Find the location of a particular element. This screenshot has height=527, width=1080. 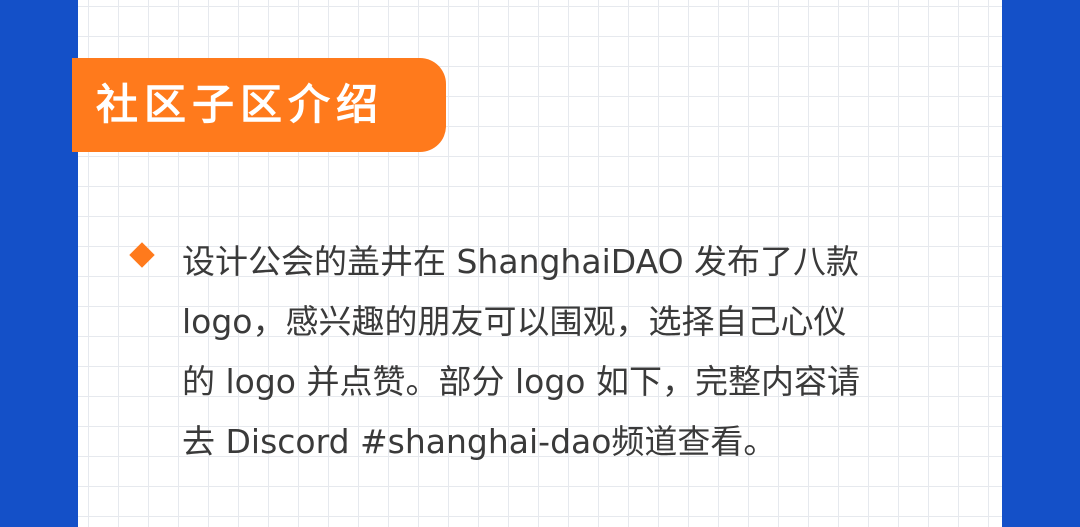

right-frame-border is located at coordinates (1041, 263).